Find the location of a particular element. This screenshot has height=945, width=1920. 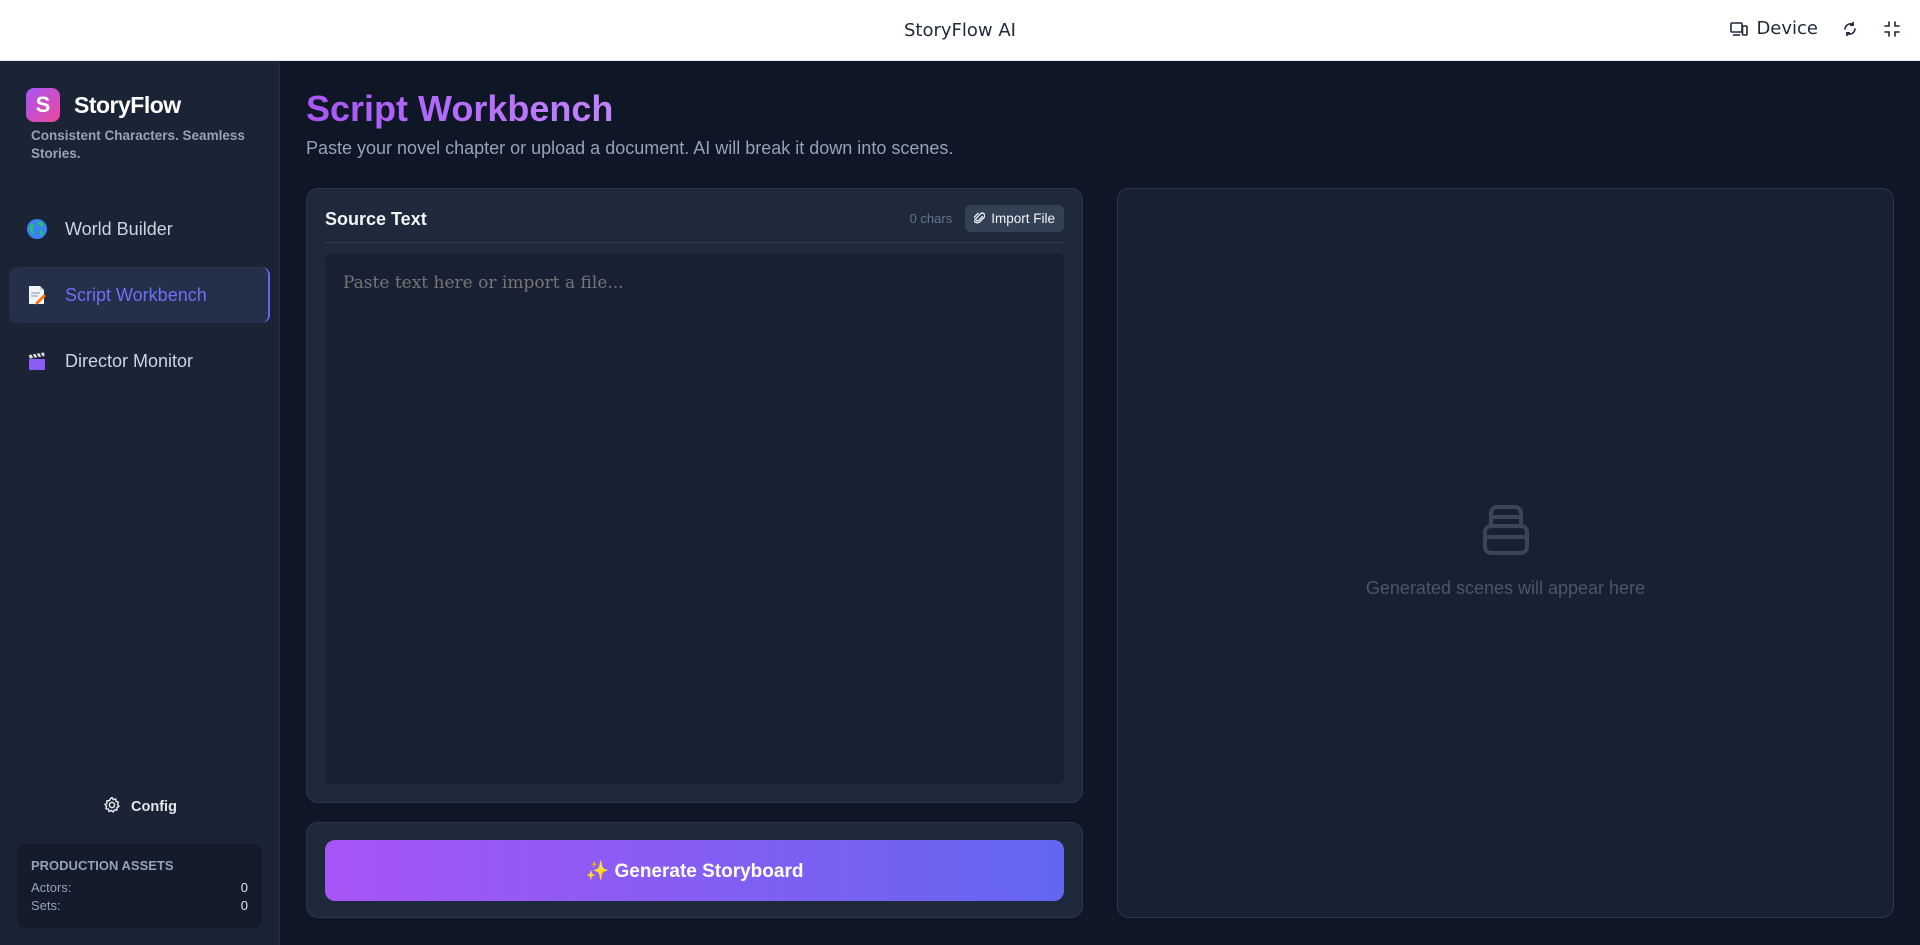

source-panel-actions: 0 chars Import File is located at coordinates (987, 218).